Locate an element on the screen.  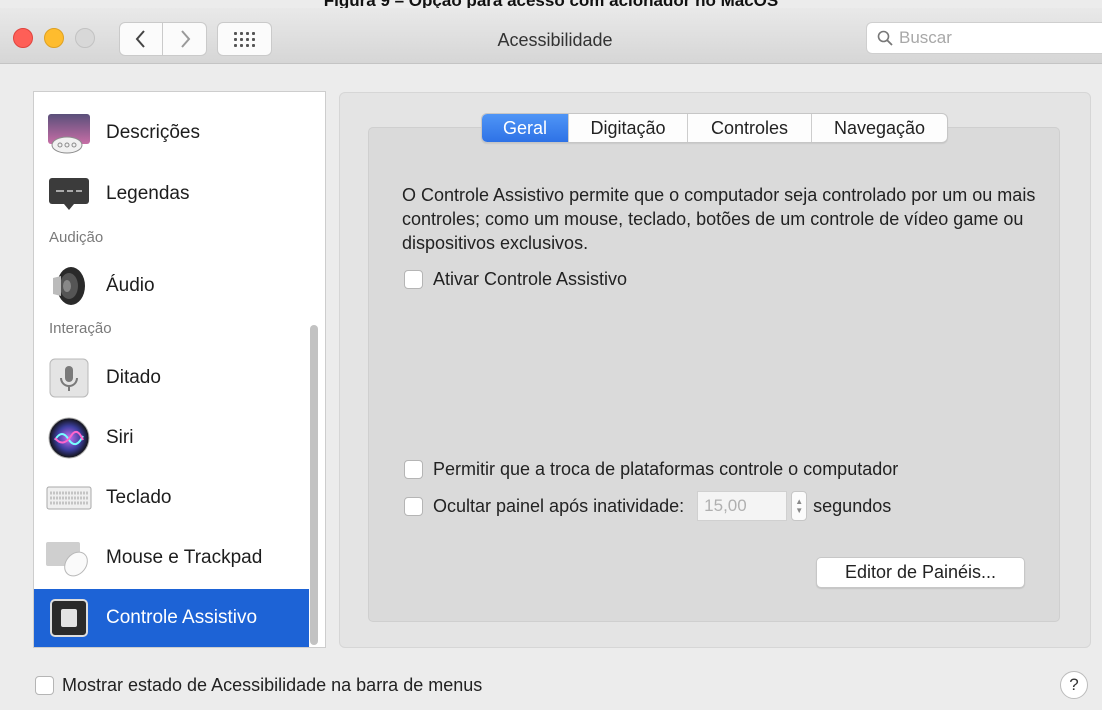
section-heading-audicao: Audição is located at coordinates (76, 237).